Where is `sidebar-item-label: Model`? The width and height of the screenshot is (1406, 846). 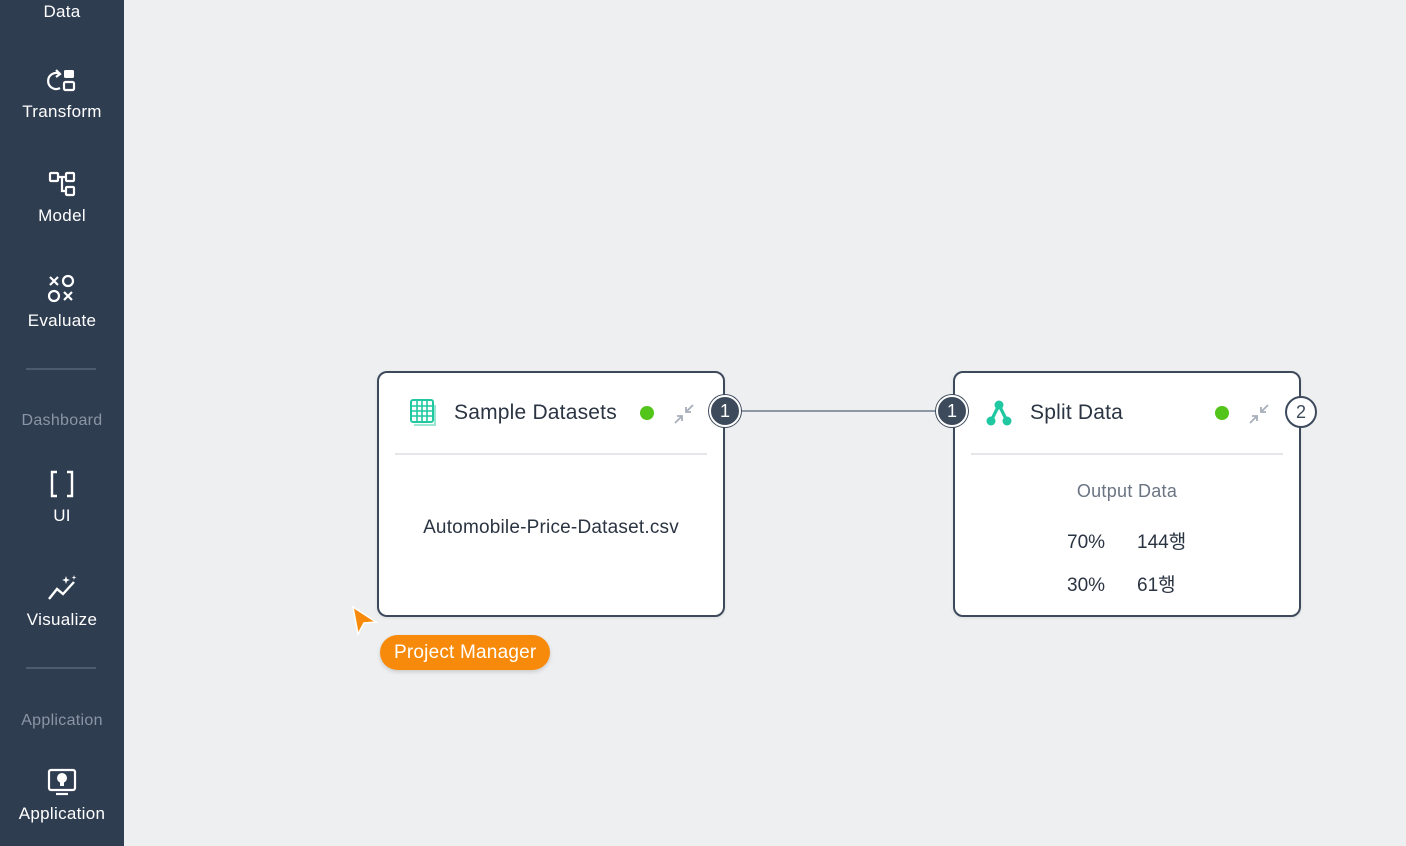
sidebar-item-label: Model is located at coordinates (62, 215).